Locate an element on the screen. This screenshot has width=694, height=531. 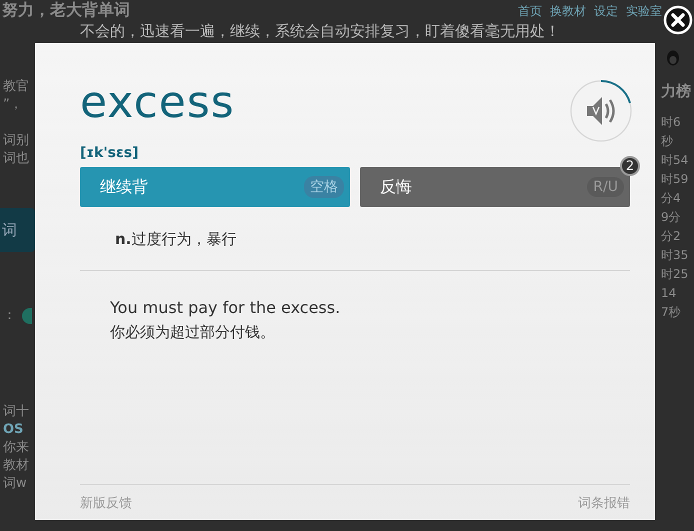
page-heading: 力榜 is located at coordinates (676, 91).